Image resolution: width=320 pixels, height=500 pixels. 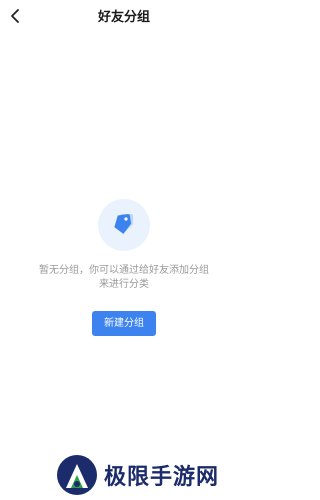 What do you see at coordinates (162, 477) in the screenshot?
I see `watermark-text: 极限手游网` at bounding box center [162, 477].